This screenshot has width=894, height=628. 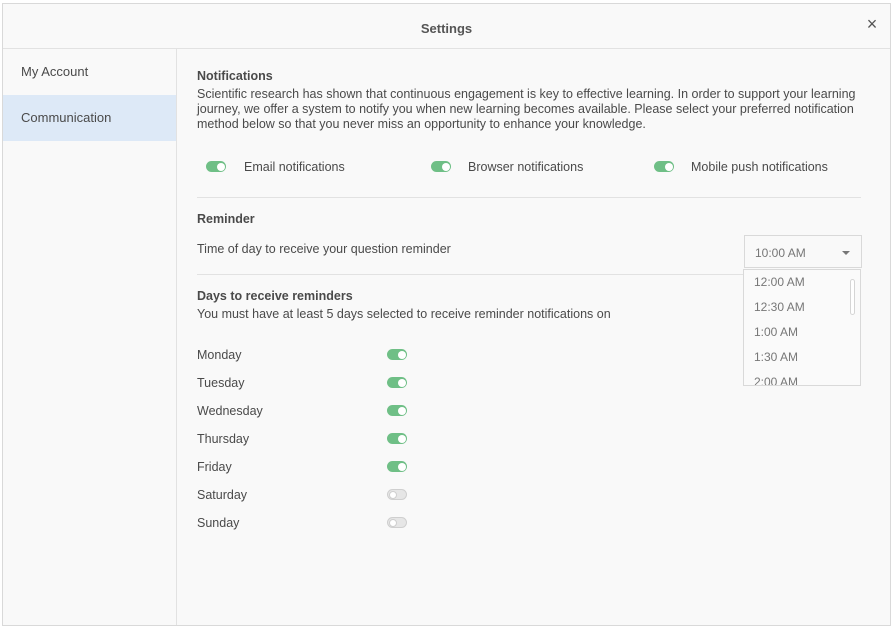 I want to click on dialog-title: Settings, so click(x=446, y=28).